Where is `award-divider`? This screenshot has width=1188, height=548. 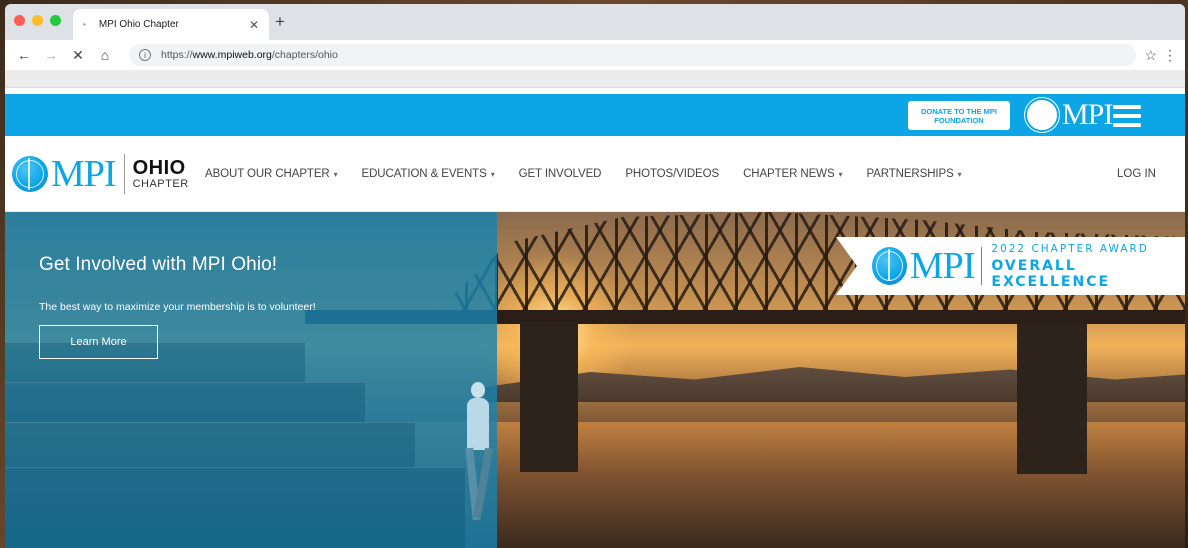 award-divider is located at coordinates (982, 266).